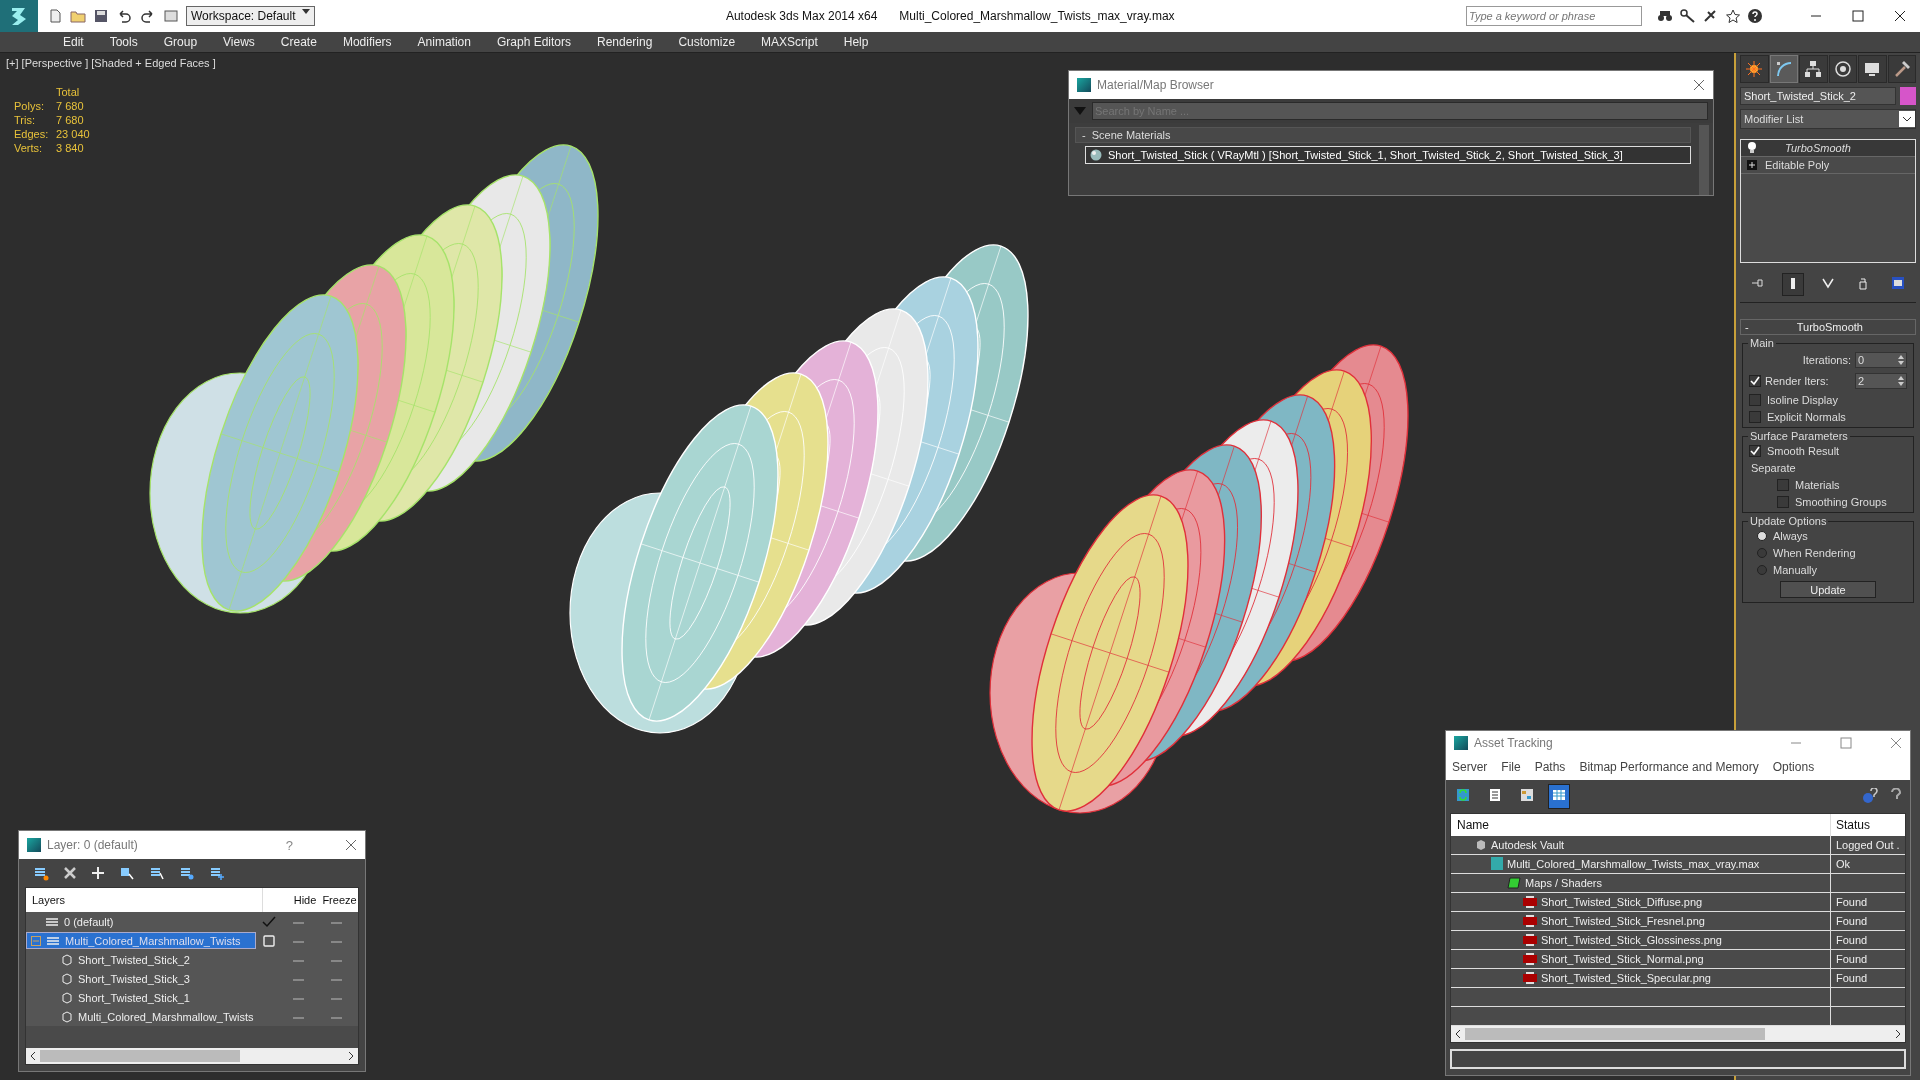 The width and height of the screenshot is (1920, 1080). I want to click on asset-name: Autodesk Vault, so click(1528, 844).